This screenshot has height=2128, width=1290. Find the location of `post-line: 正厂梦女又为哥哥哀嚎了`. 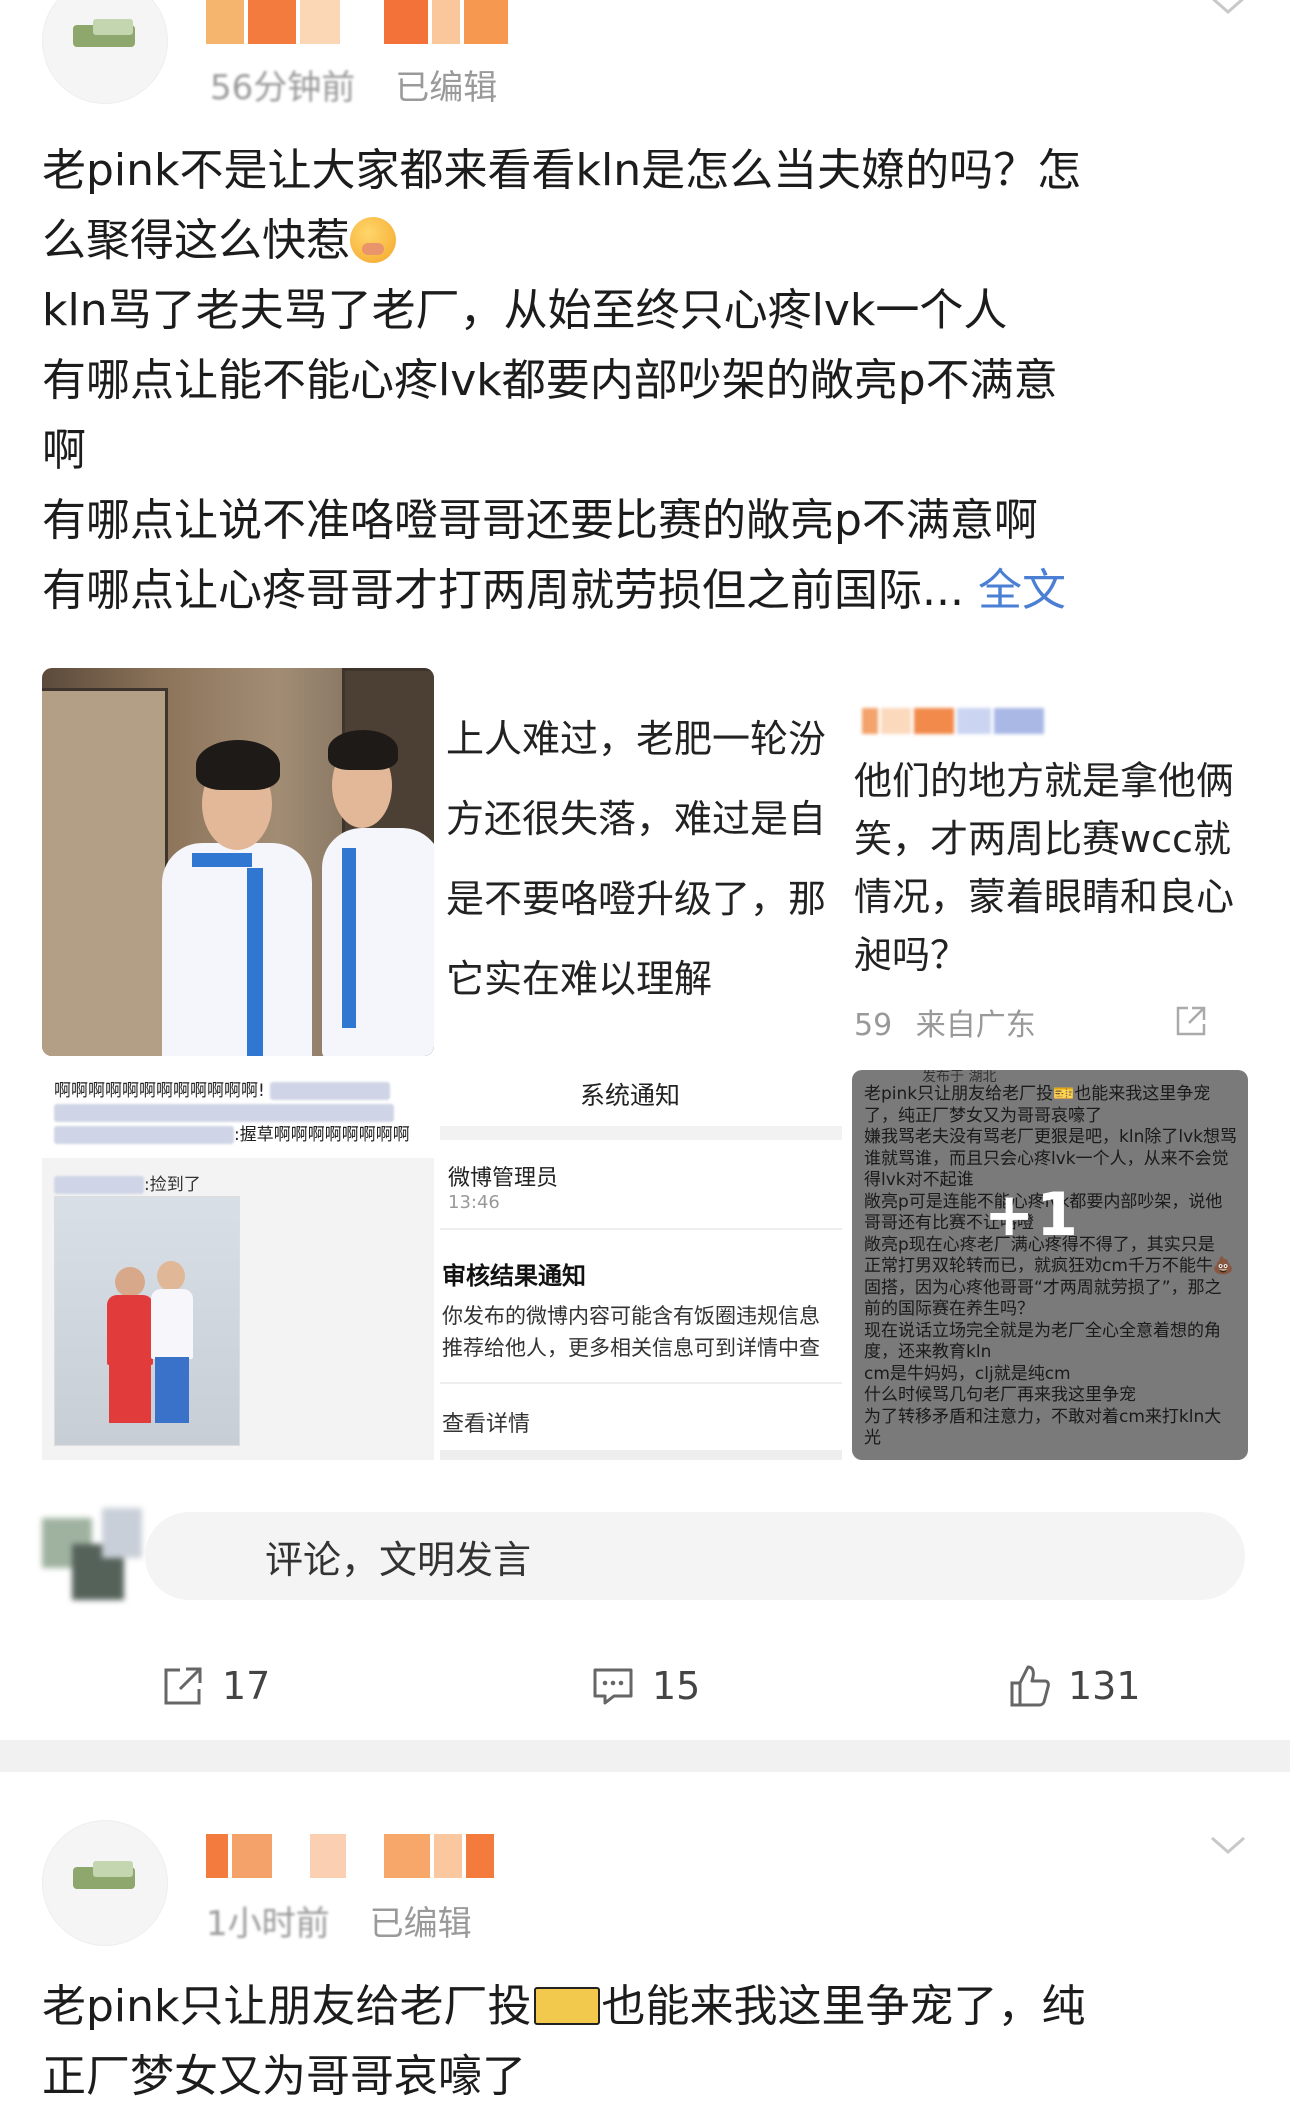

post-line: 正厂梦女又为哥哥哀嚎了 is located at coordinates (284, 2076).